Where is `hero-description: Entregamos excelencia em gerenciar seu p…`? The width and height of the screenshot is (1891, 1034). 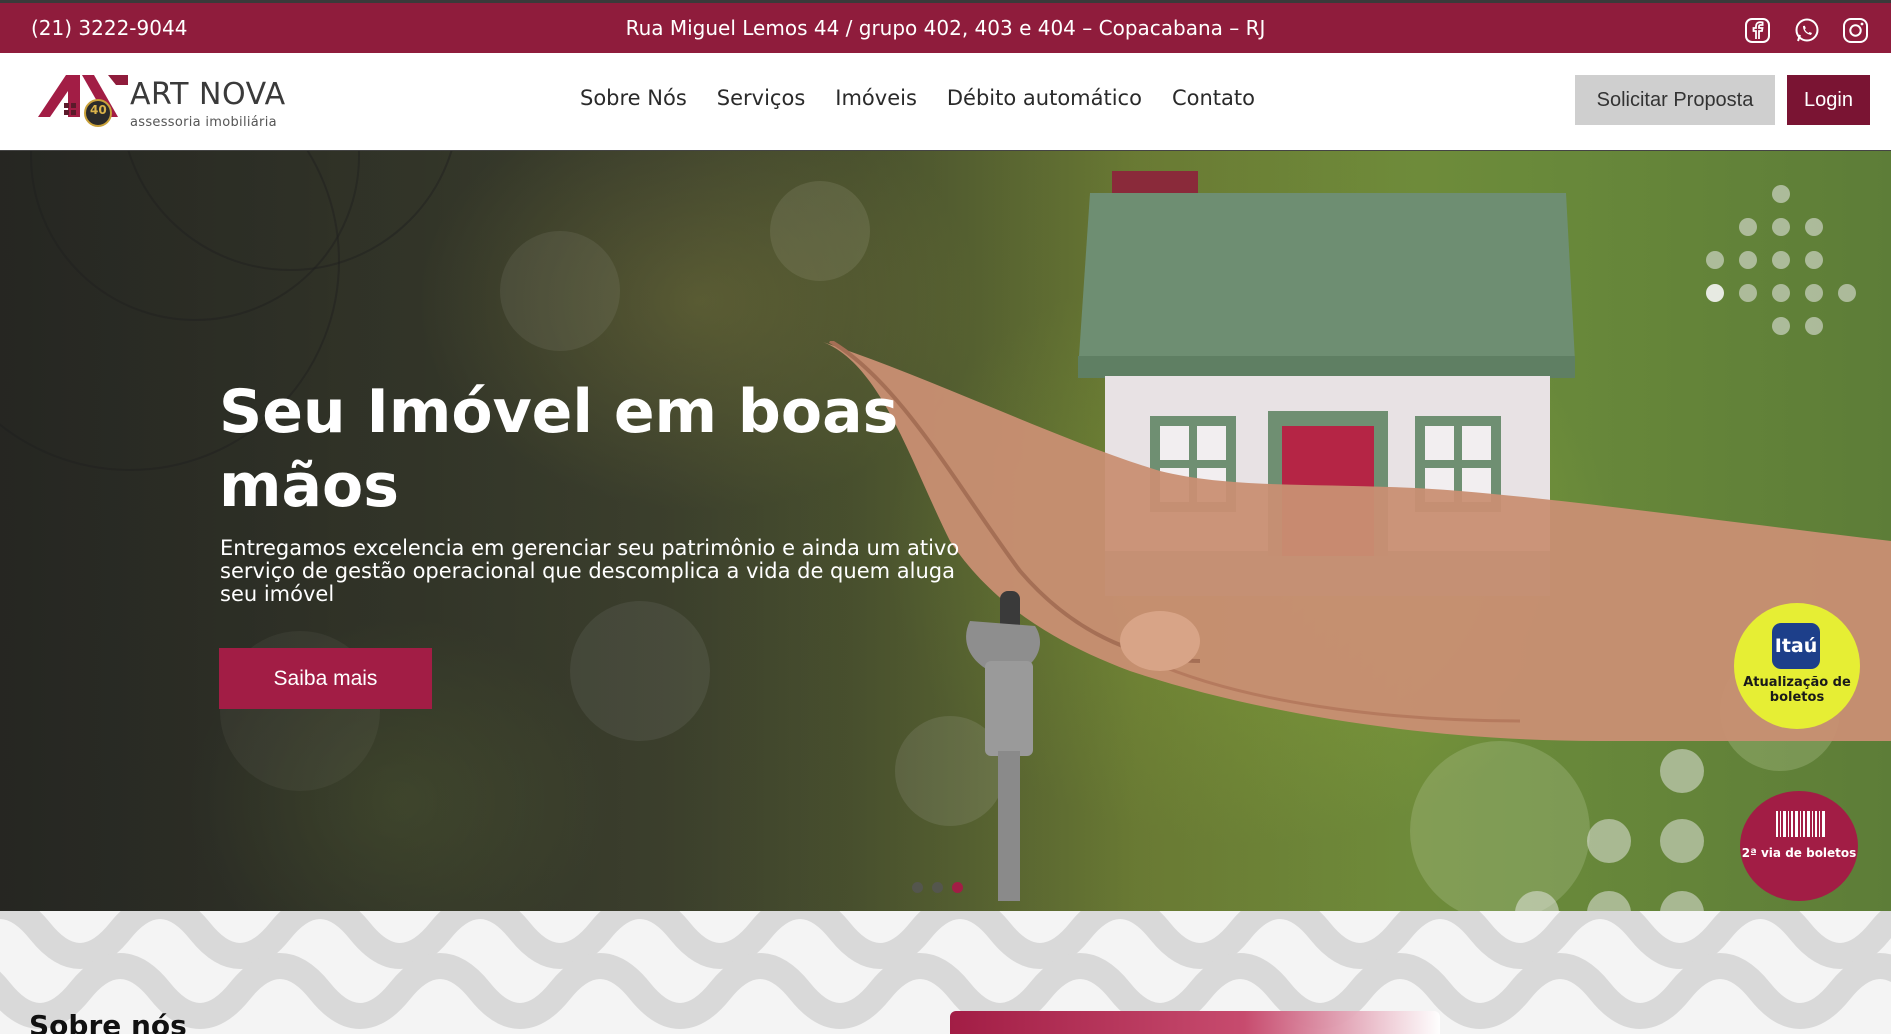 hero-description: Entregamos excelencia em gerenciar seu p… is located at coordinates (590, 571).